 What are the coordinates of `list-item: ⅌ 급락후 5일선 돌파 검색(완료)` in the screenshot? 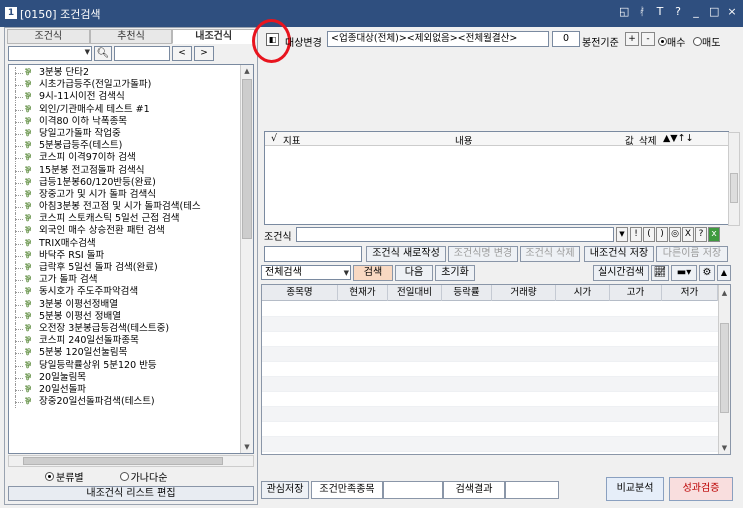 It's located at (125, 268).